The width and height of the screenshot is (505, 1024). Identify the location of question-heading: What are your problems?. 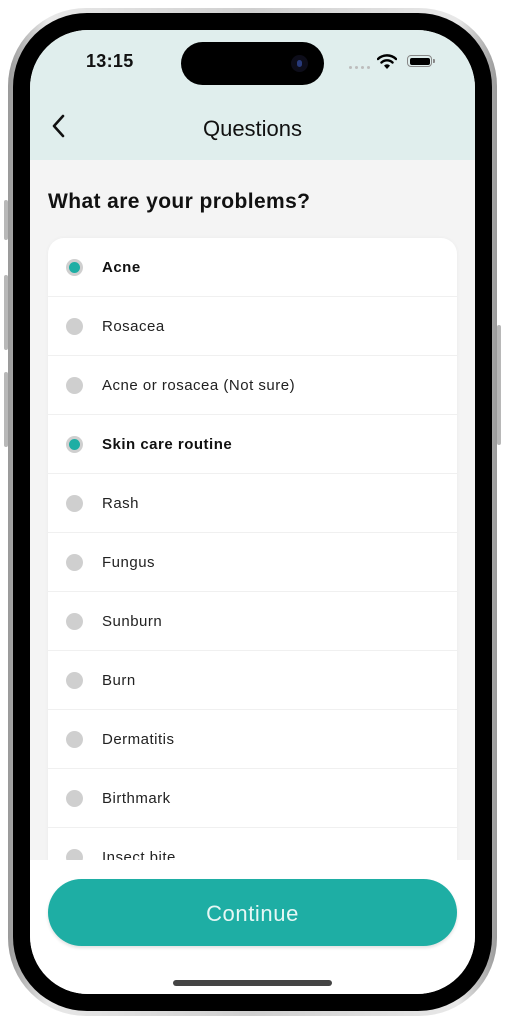
(179, 201).